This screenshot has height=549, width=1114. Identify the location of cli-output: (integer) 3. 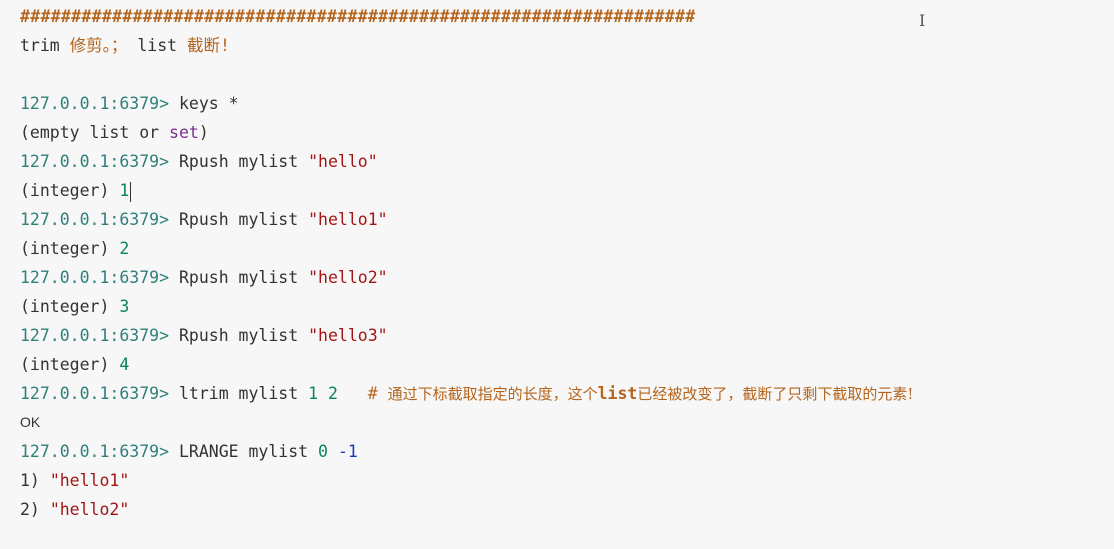
(74, 306).